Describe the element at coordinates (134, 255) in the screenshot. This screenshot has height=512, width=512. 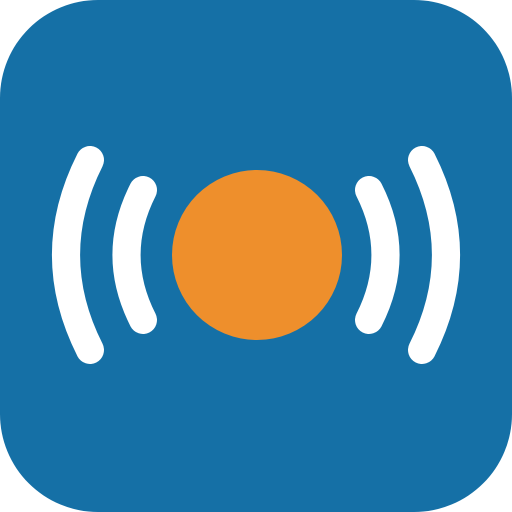
I see `left-inner-wave-icon` at that location.